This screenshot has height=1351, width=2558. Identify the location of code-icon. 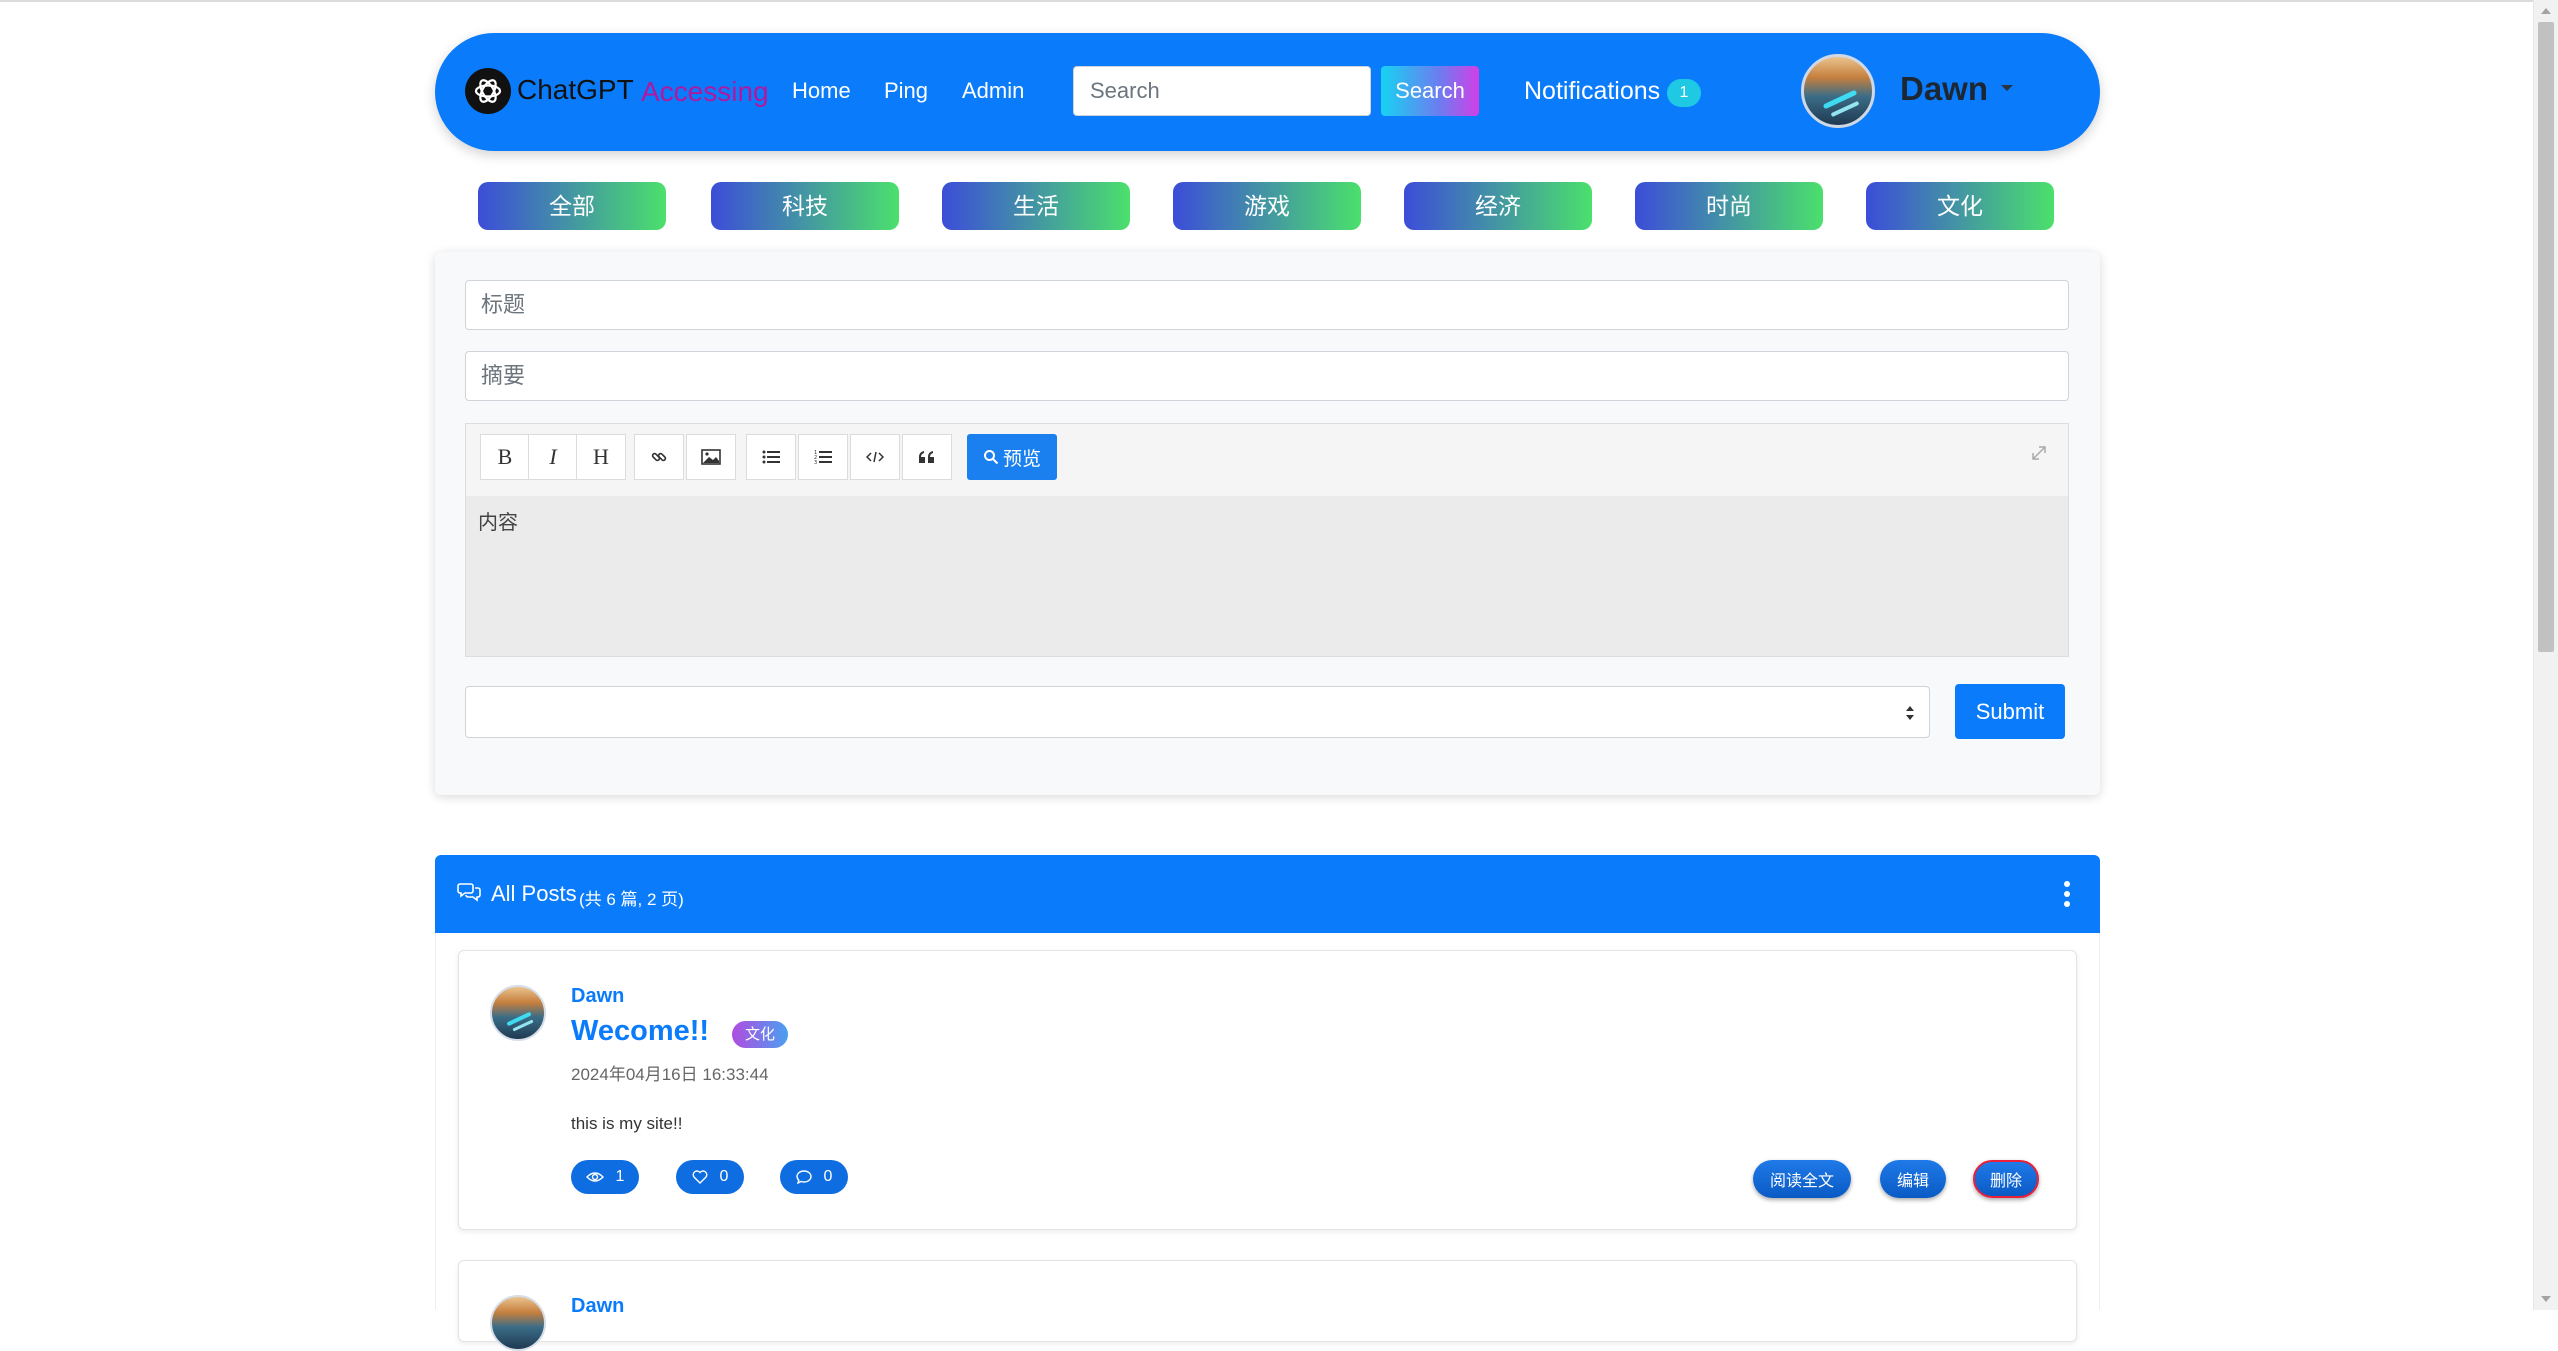
(875, 457).